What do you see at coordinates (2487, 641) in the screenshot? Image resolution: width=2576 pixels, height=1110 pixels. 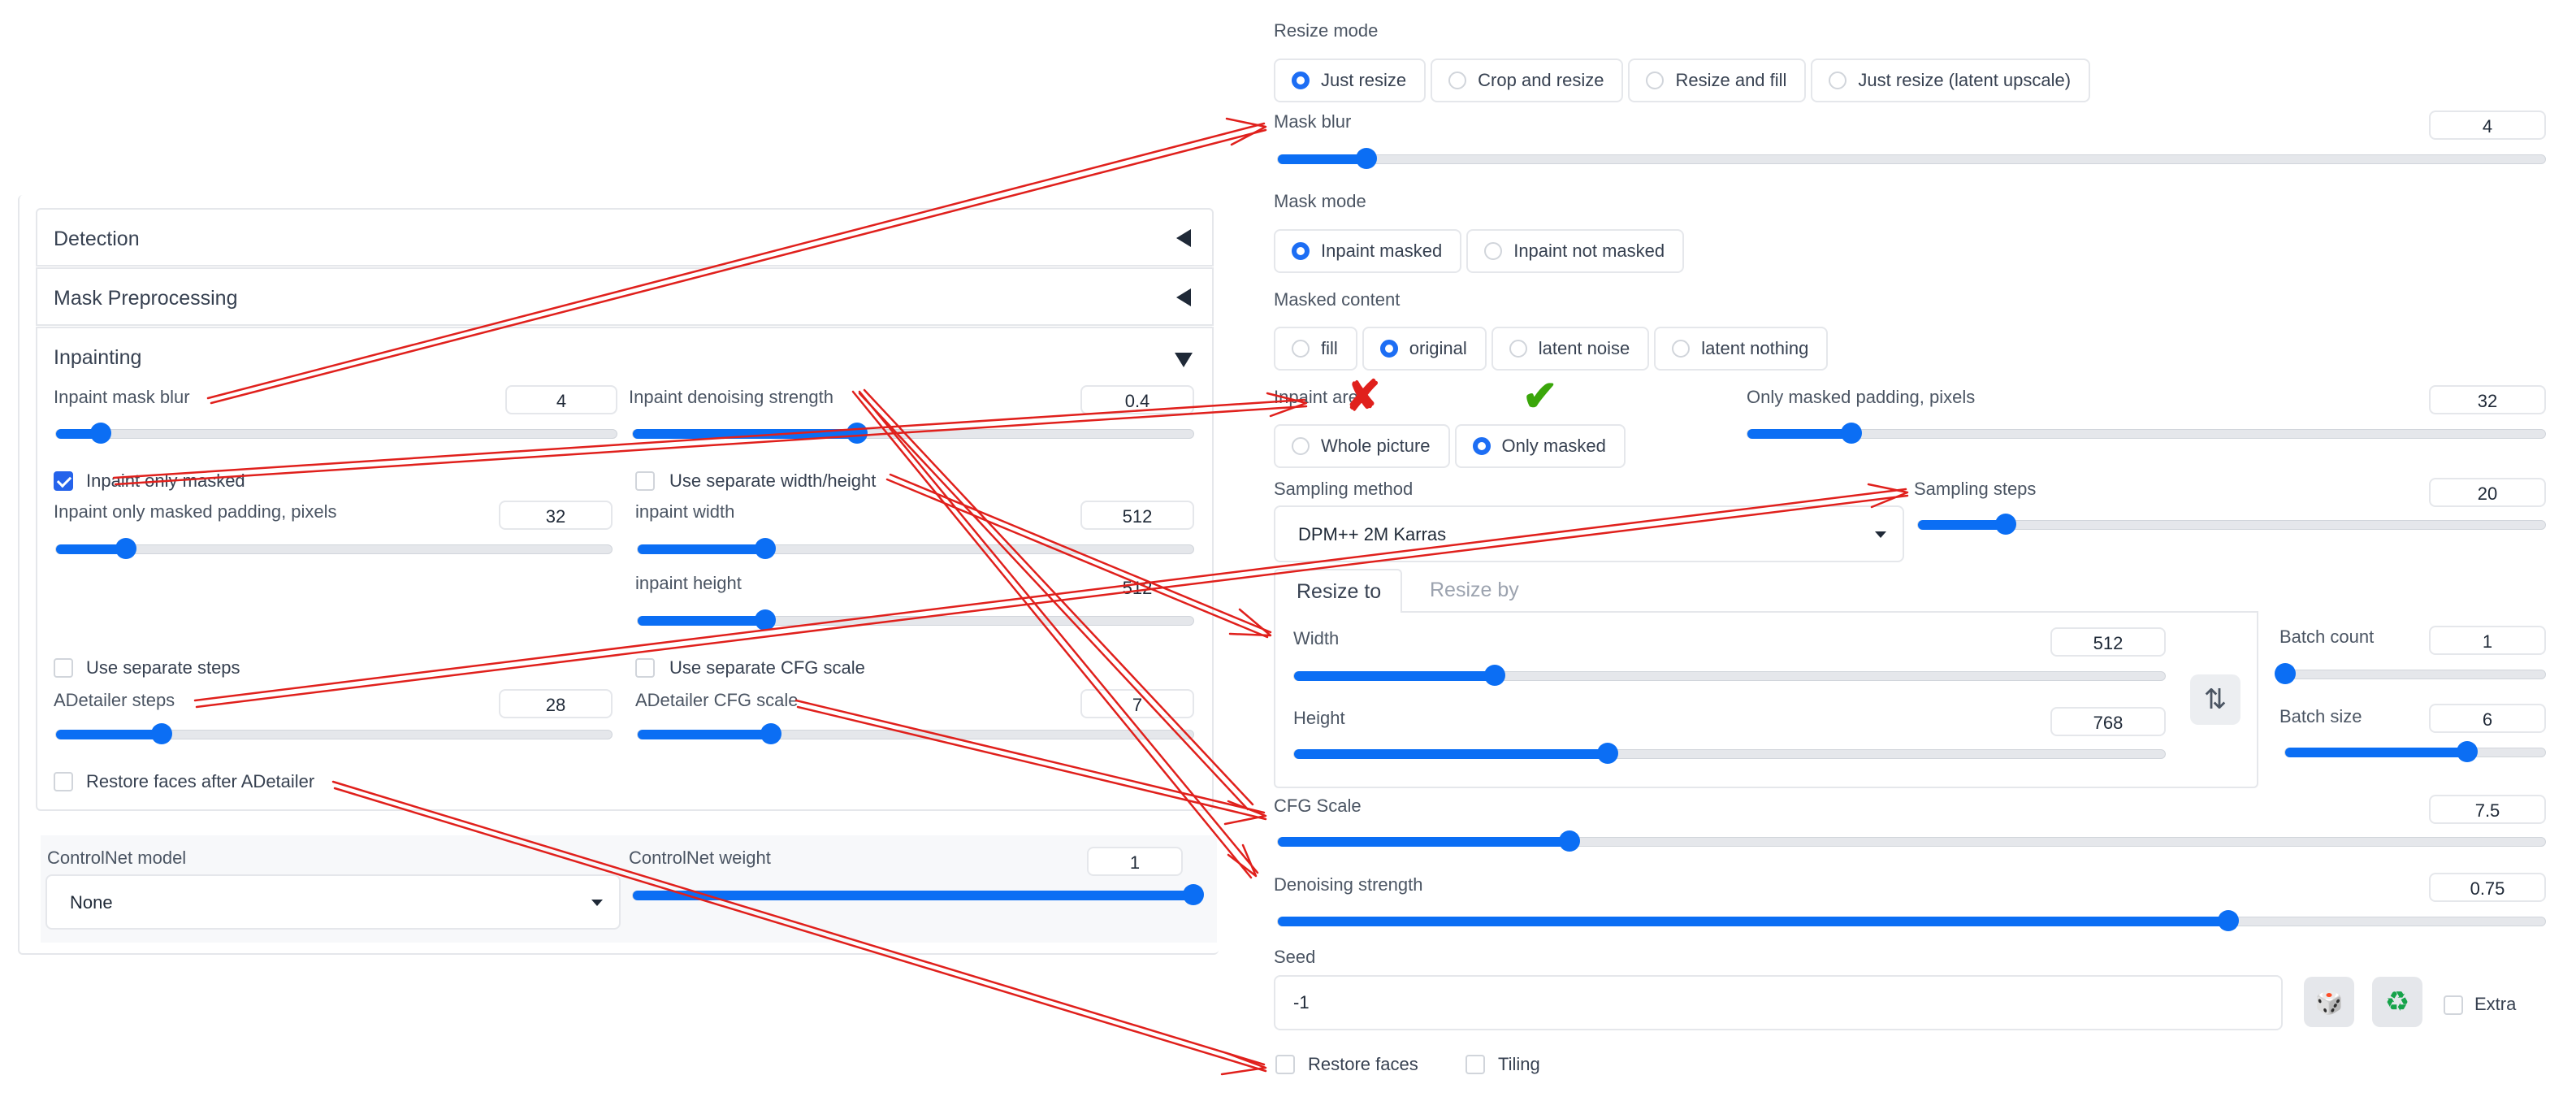 I see `batch-count-input: 1` at bounding box center [2487, 641].